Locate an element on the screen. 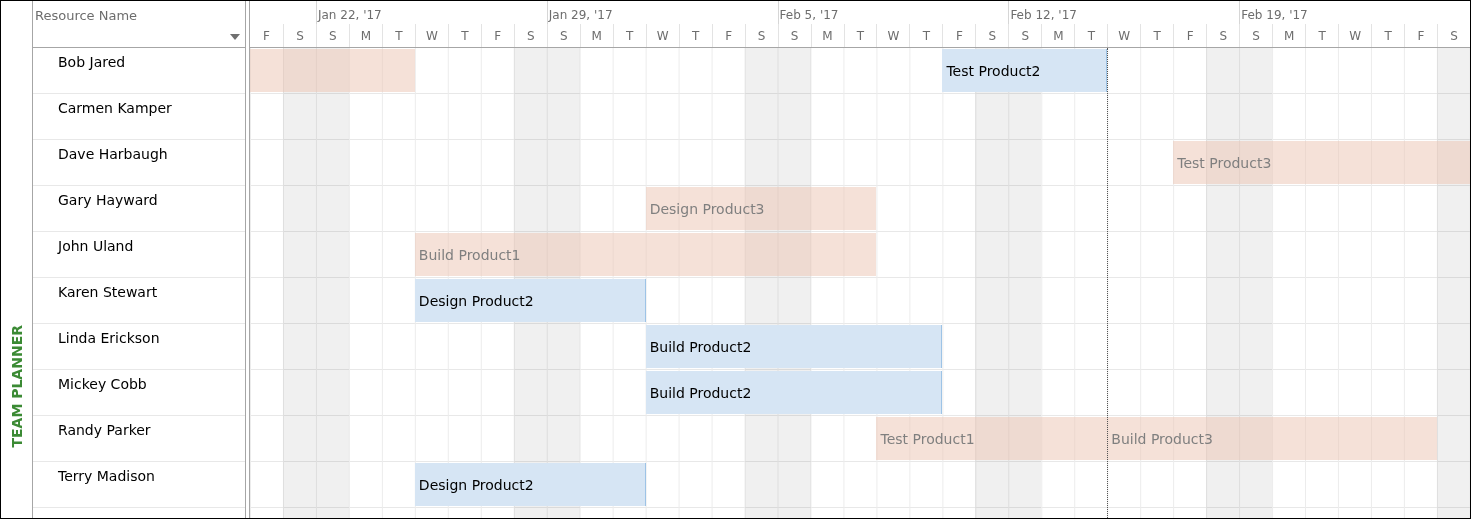  resource-name: Bob Jared is located at coordinates (92, 62).